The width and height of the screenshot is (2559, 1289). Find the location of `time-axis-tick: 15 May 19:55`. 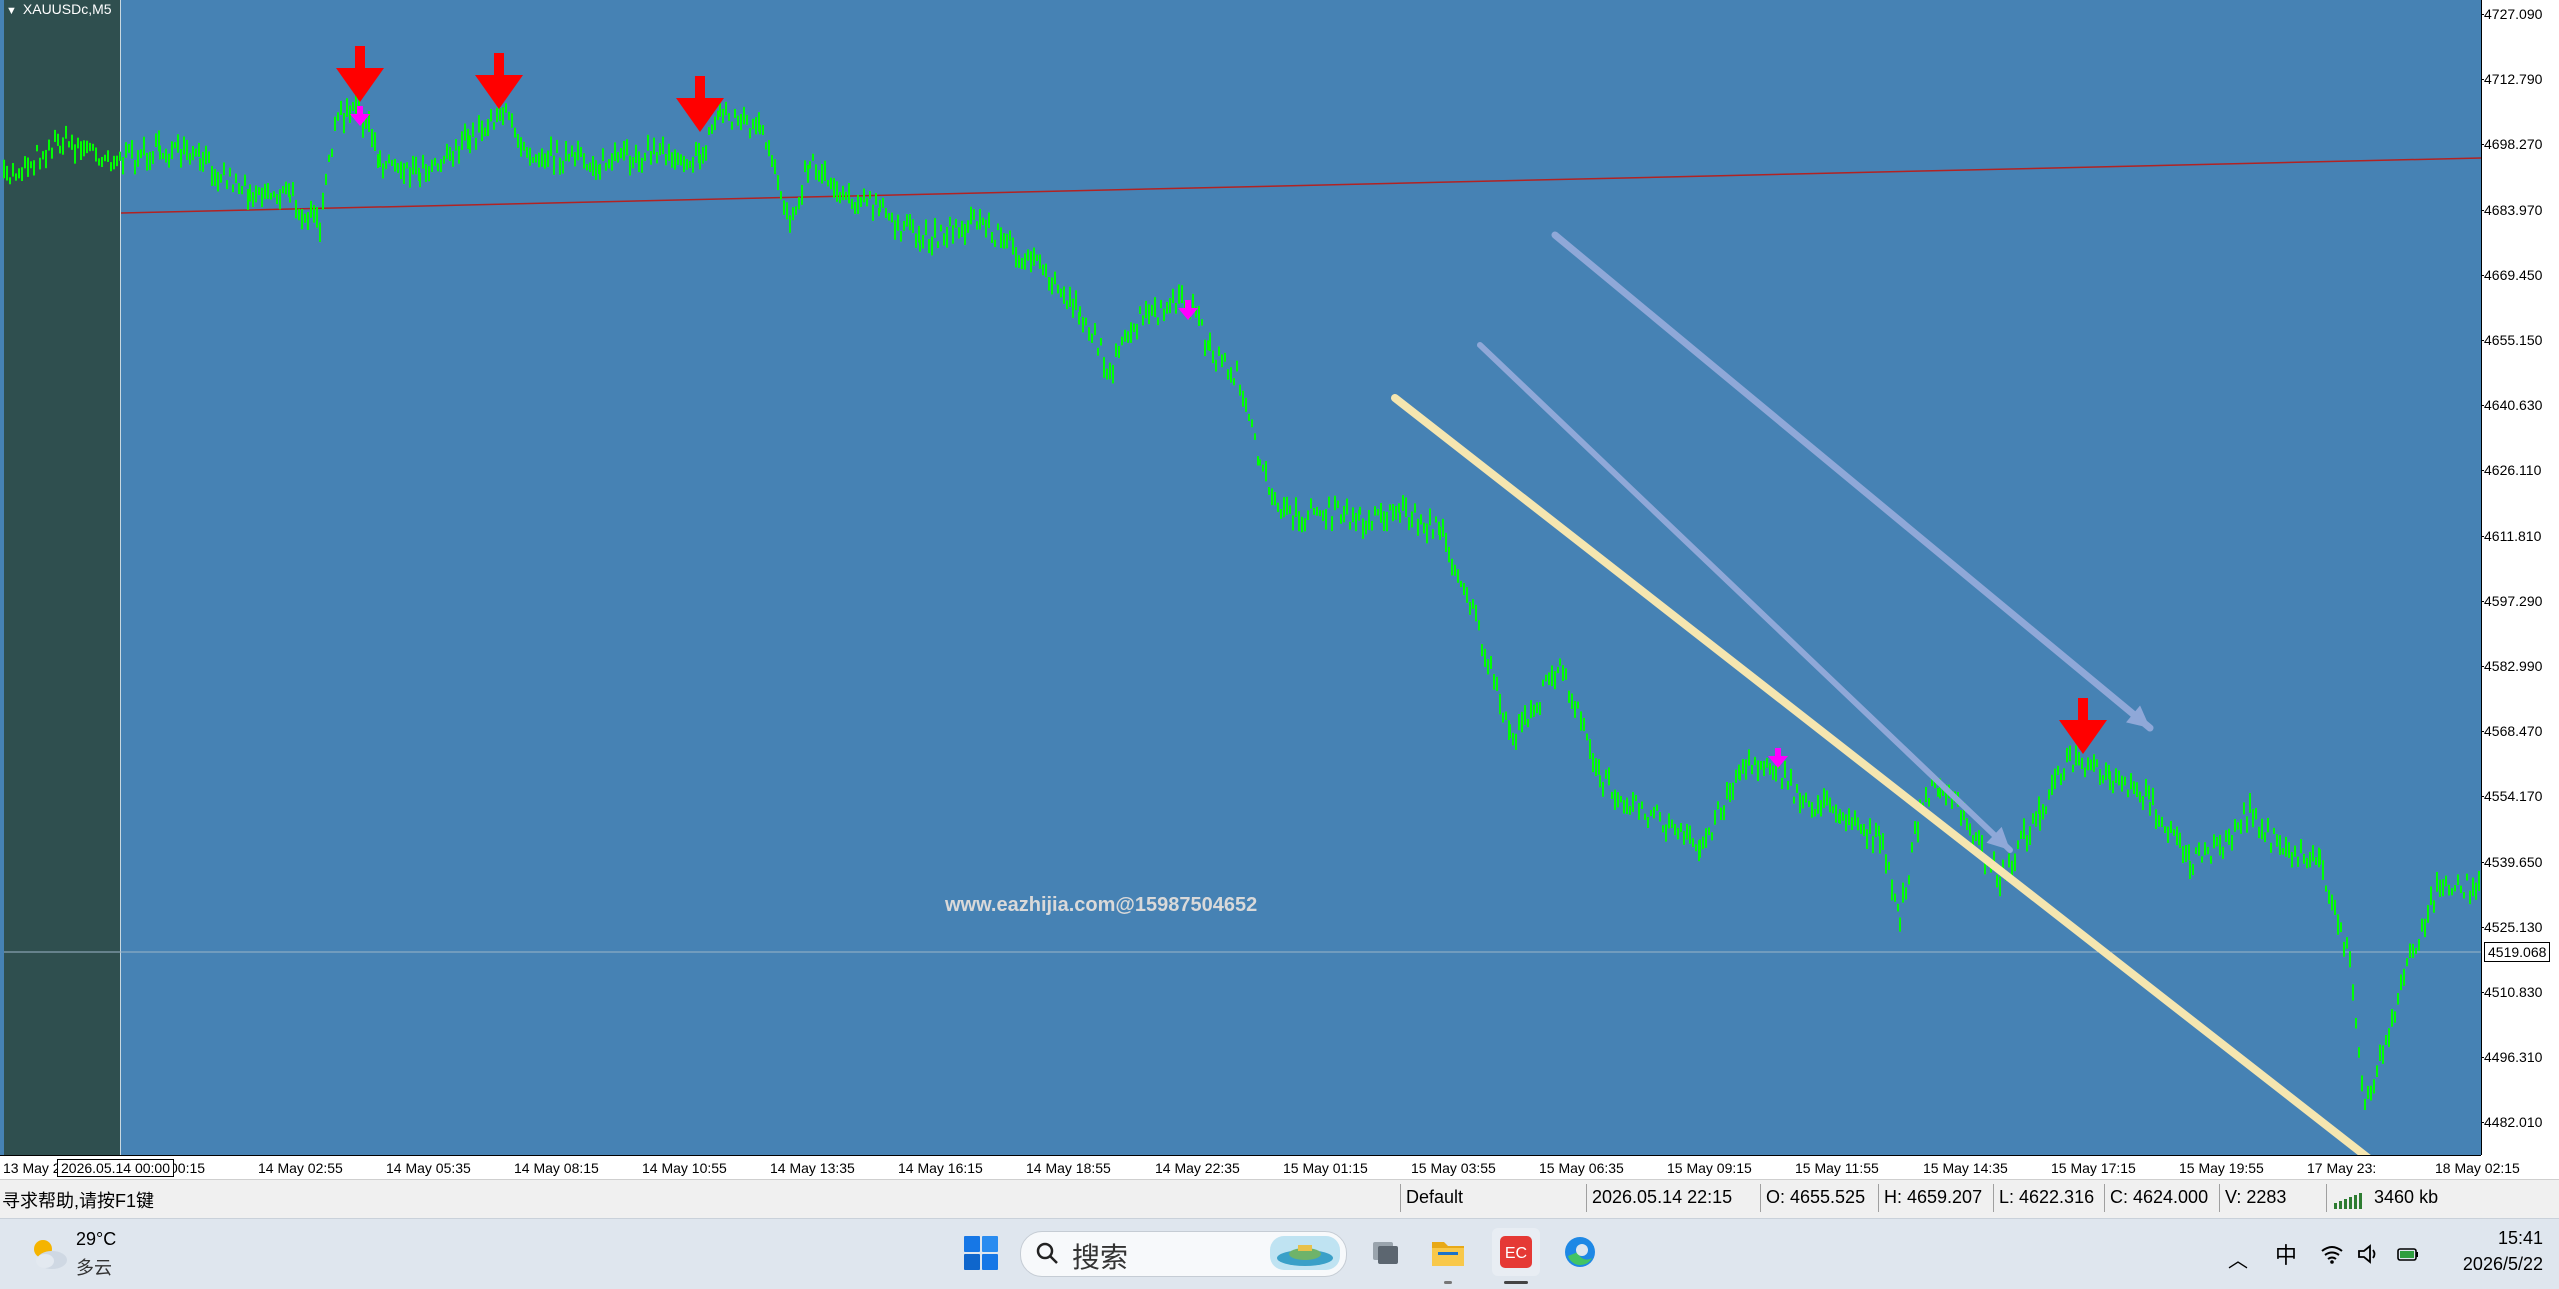

time-axis-tick: 15 May 19:55 is located at coordinates (2221, 1168).